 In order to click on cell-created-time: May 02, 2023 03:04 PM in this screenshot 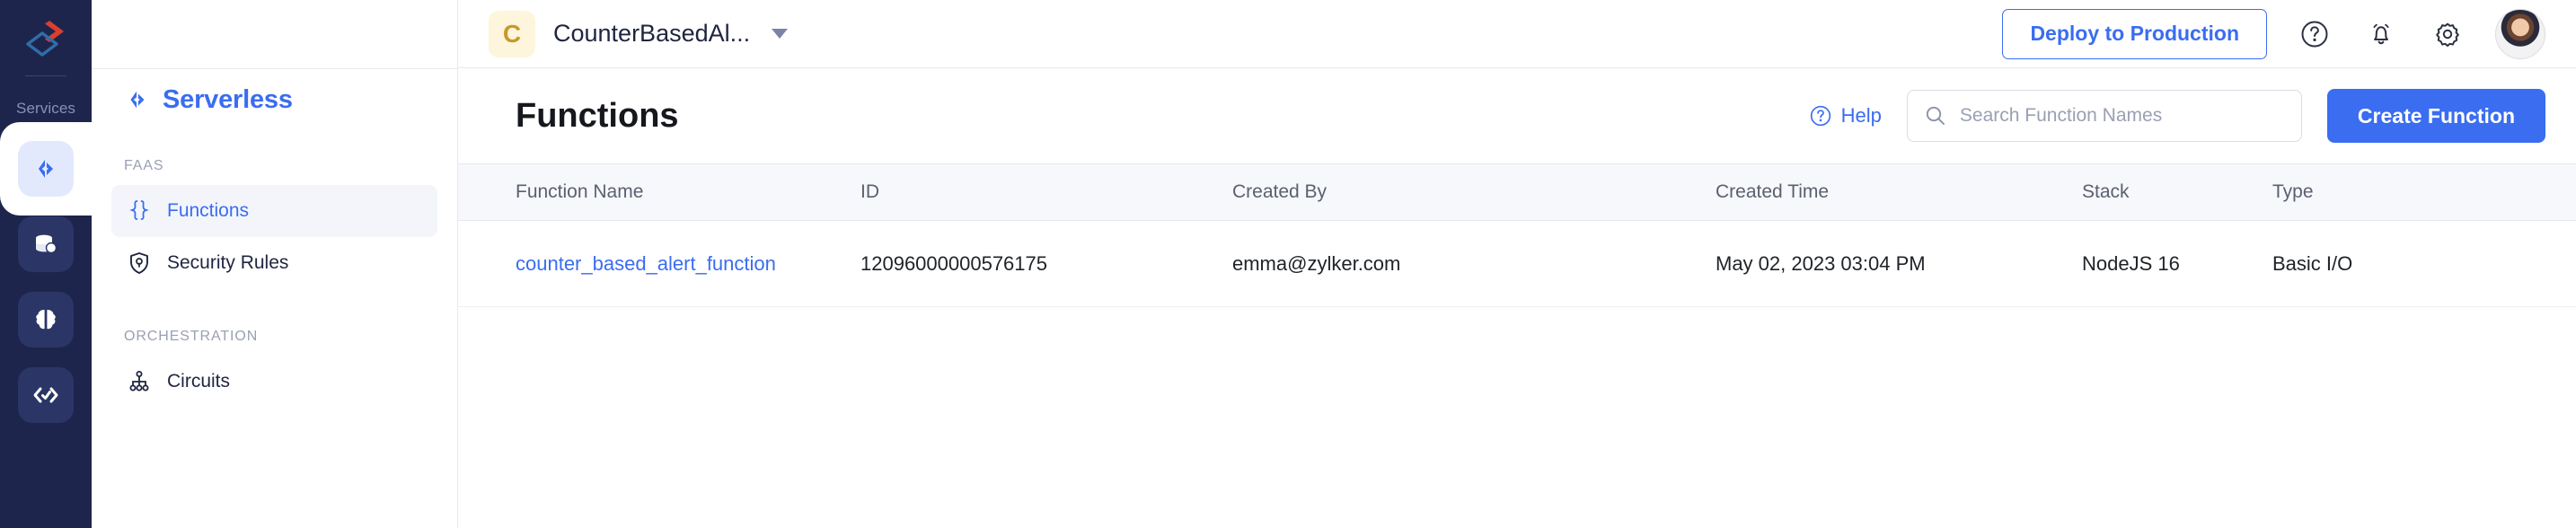, I will do `click(1821, 263)`.